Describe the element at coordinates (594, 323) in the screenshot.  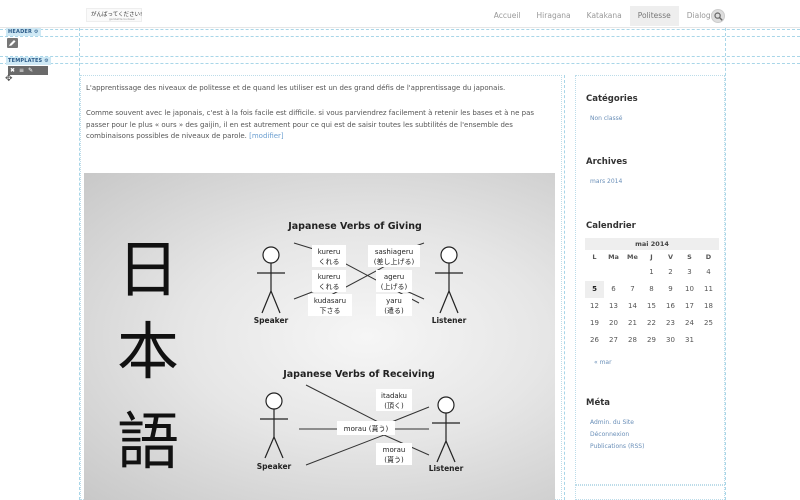
I see `calendar-day: 19` at that location.